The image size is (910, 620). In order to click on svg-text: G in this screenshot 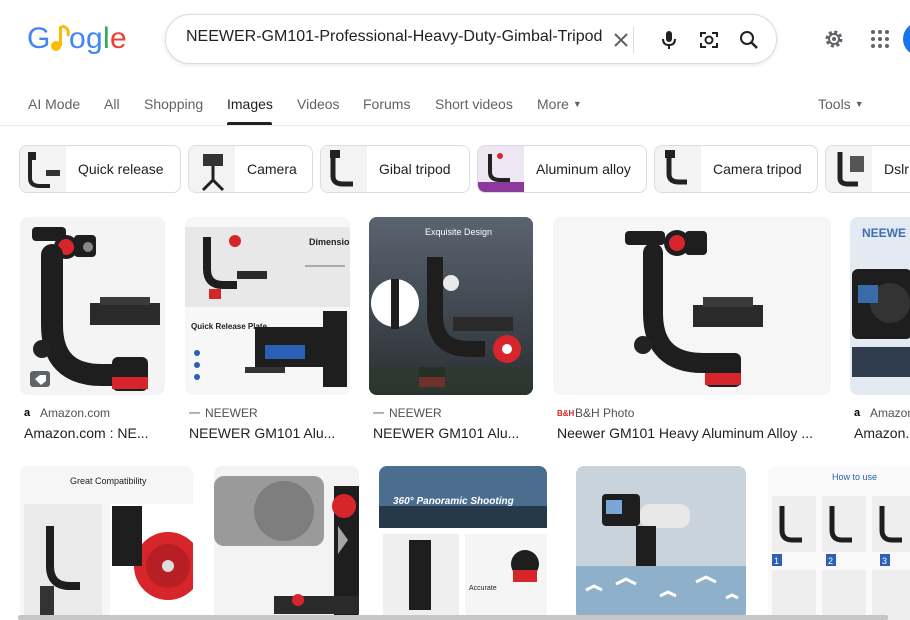, I will do `click(38, 38)`.